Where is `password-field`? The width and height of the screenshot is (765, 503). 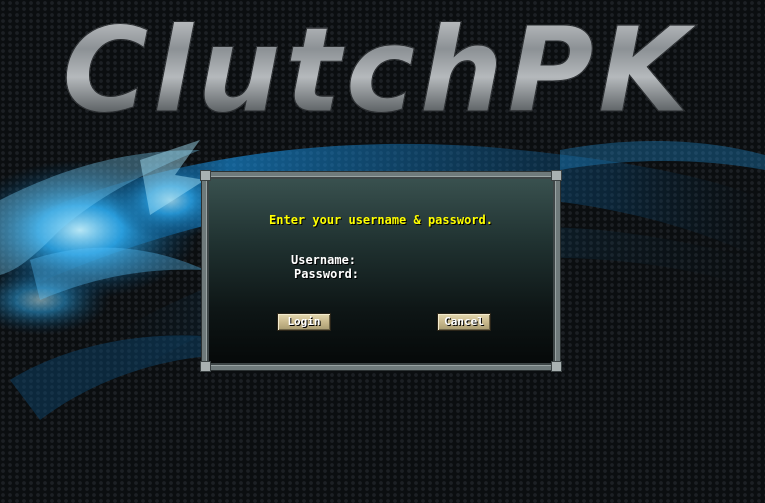
password-field is located at coordinates (441, 274).